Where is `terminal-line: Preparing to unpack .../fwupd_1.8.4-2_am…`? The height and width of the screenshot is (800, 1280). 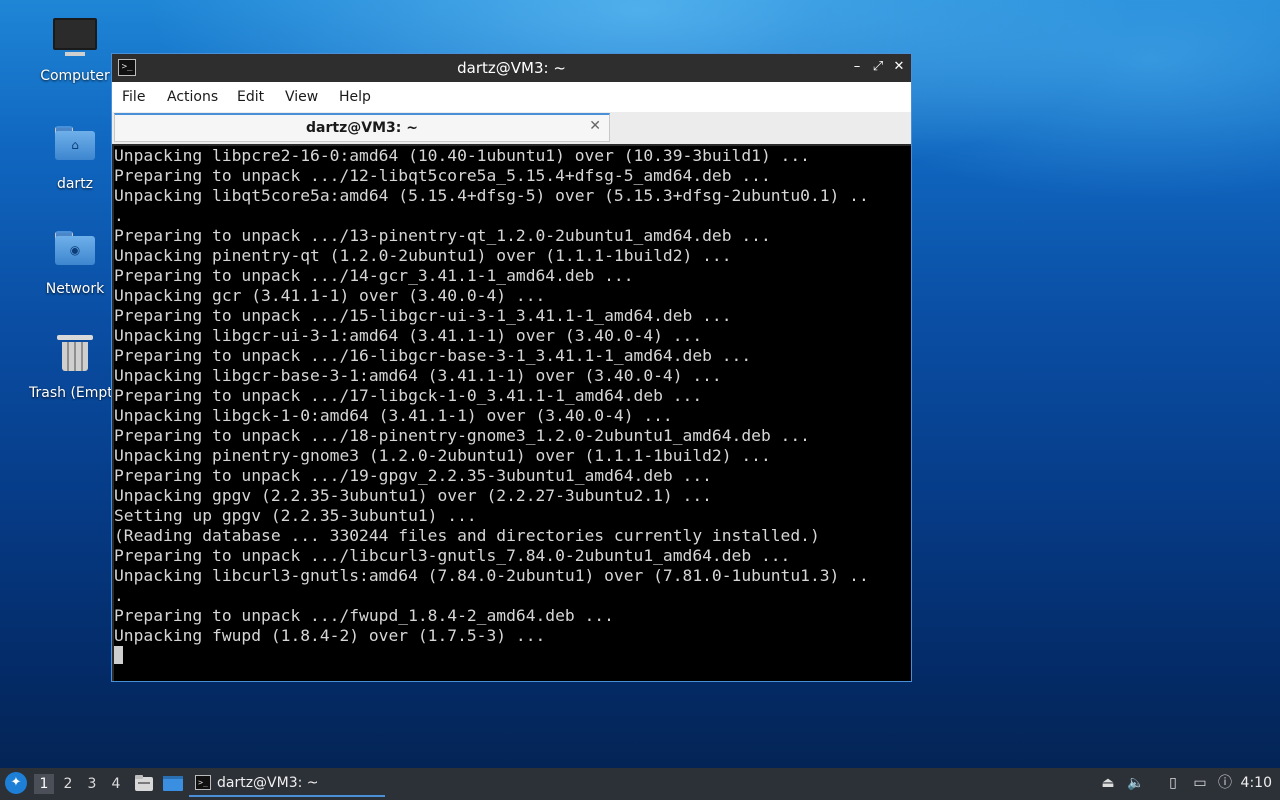 terminal-line: Preparing to unpack .../fwupd_1.8.4-2_am… is located at coordinates (364, 615).